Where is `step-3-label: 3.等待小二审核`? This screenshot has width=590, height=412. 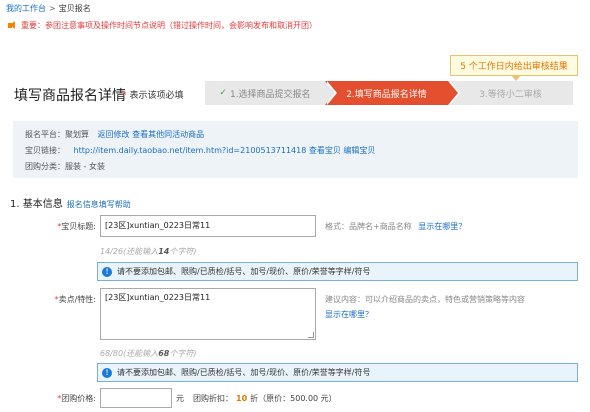
step-3-label: 3.等待小二审核 is located at coordinates (510, 94).